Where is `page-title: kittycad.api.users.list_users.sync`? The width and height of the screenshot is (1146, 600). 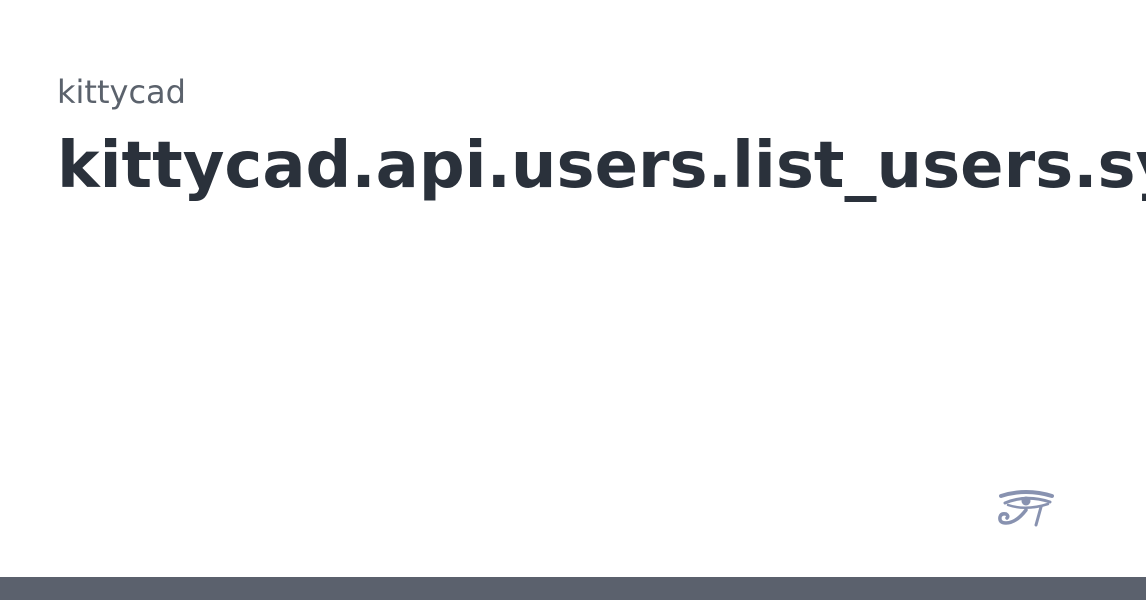 page-title: kittycad.api.users.list_users.sync is located at coordinates (601, 166).